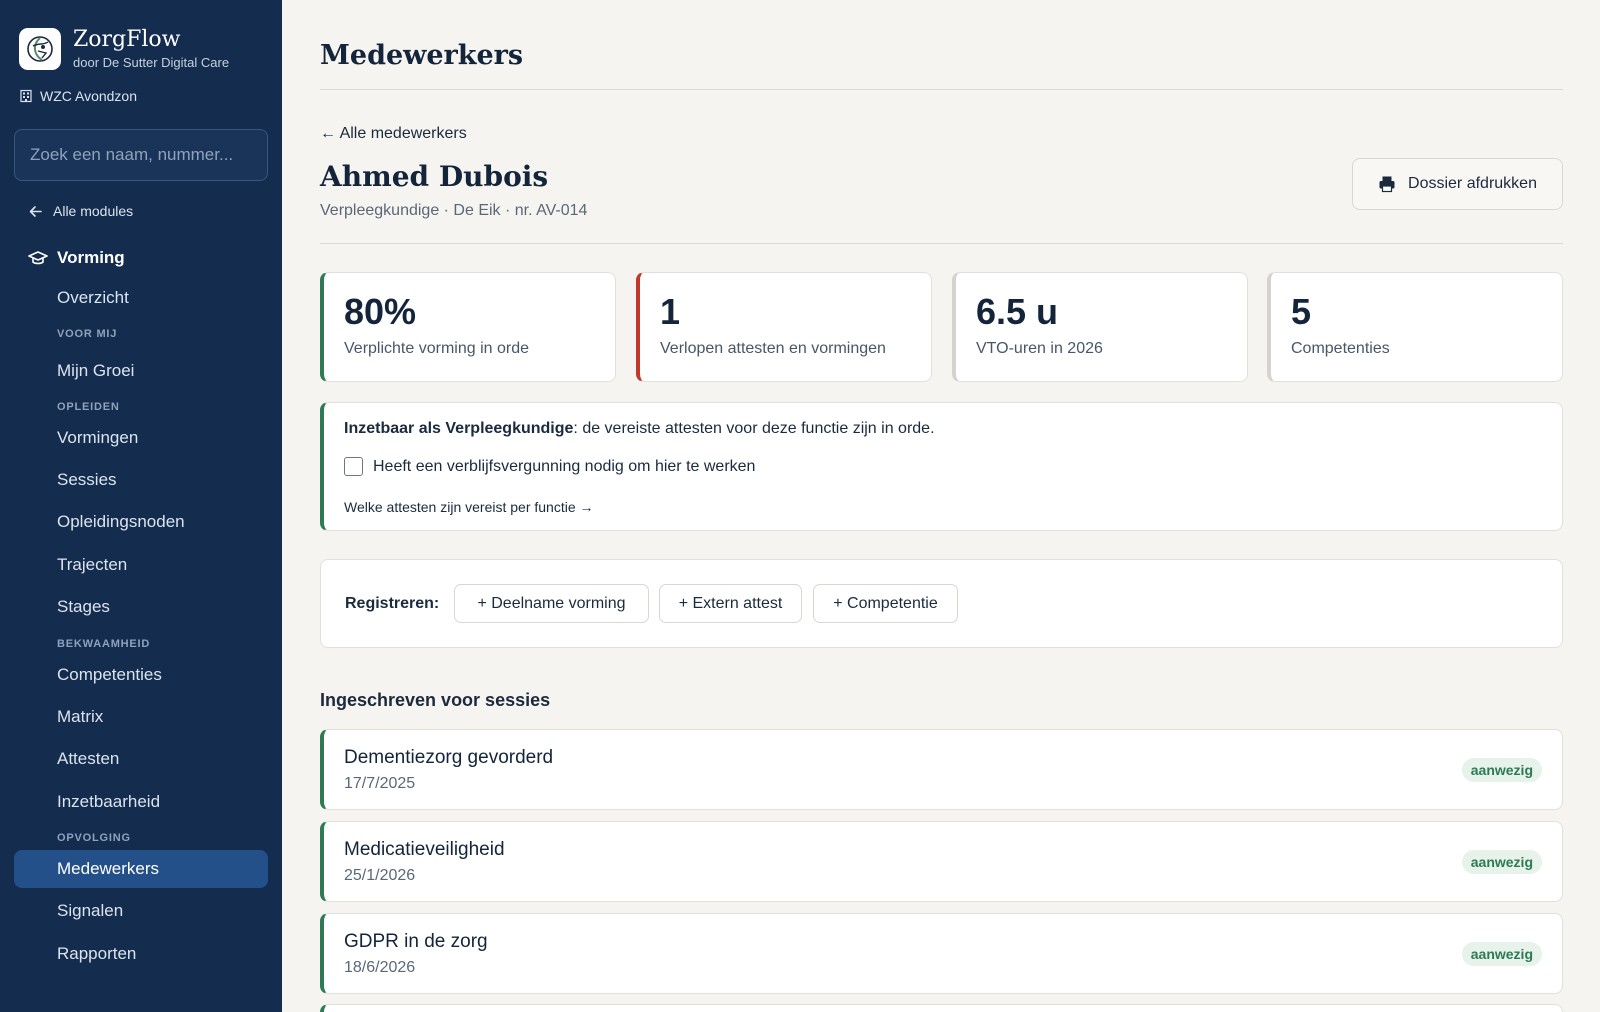  What do you see at coordinates (436, 348) in the screenshot?
I see `stat-label: Verplichte vorming in orde` at bounding box center [436, 348].